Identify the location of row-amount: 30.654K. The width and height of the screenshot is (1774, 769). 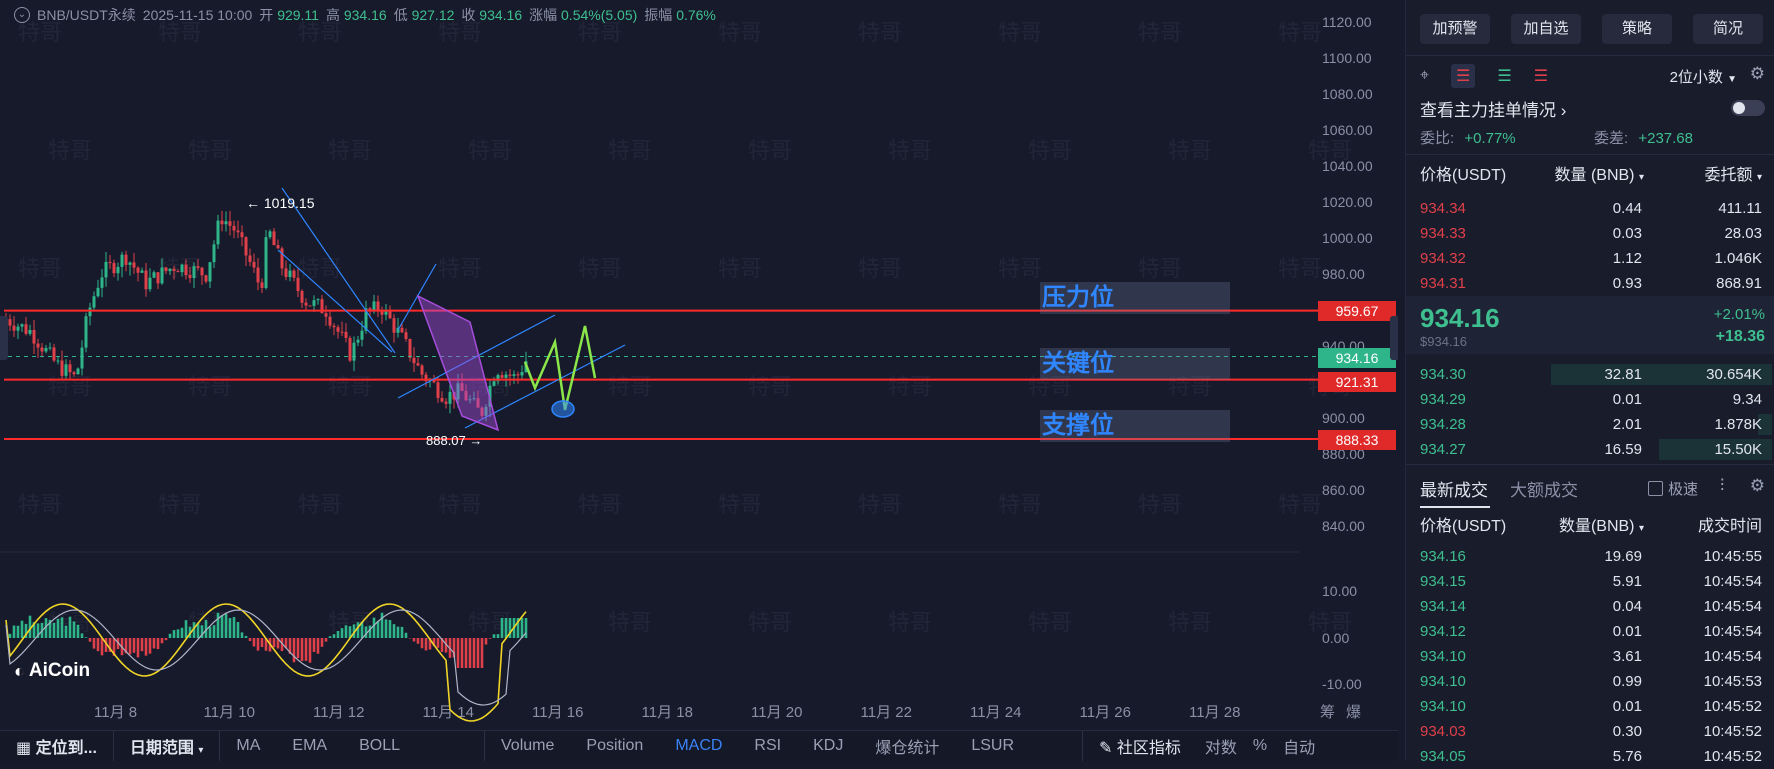
(1734, 374).